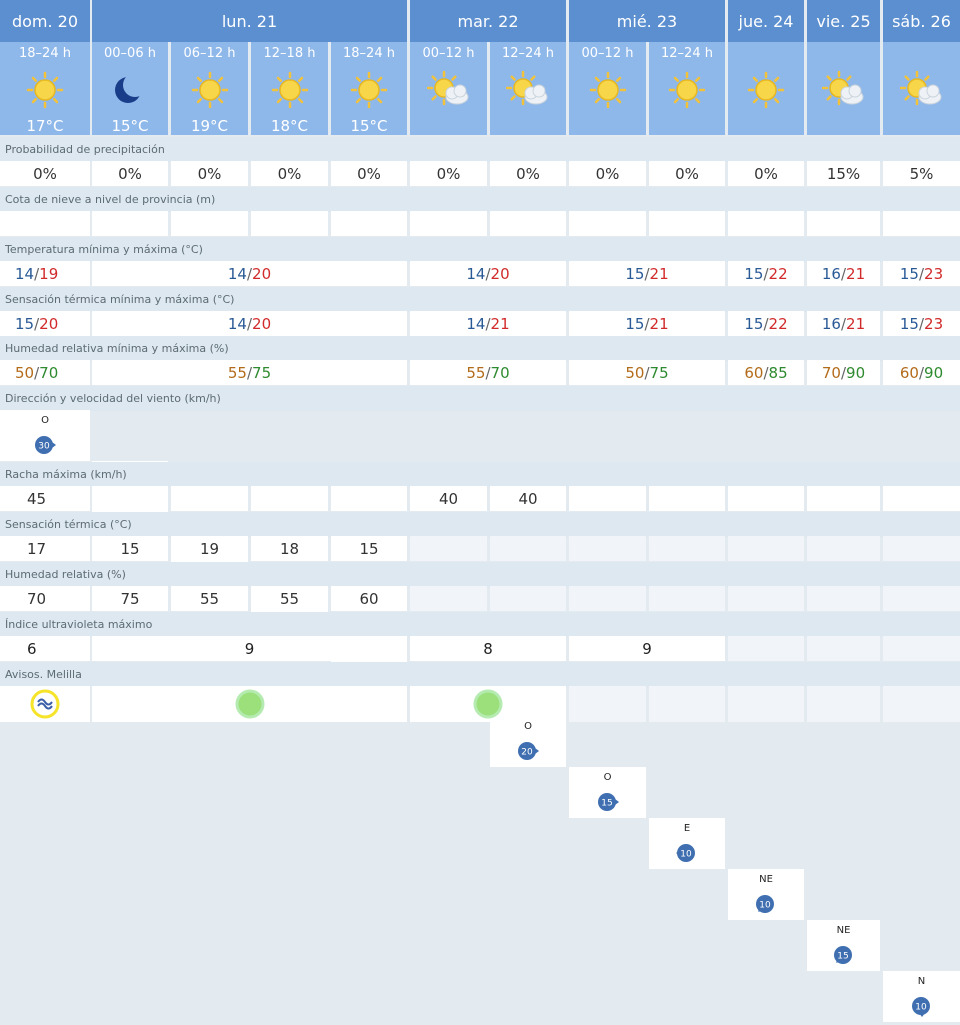 The width and height of the screenshot is (960, 1025). What do you see at coordinates (289, 88) in the screenshot?
I see `period-cell: 12–18 h 18°C` at bounding box center [289, 88].